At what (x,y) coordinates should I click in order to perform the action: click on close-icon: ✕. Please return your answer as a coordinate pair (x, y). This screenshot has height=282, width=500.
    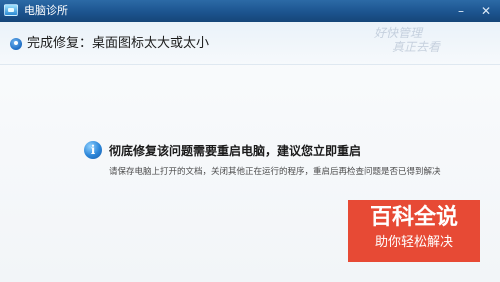
    Looking at the image, I should click on (486, 11).